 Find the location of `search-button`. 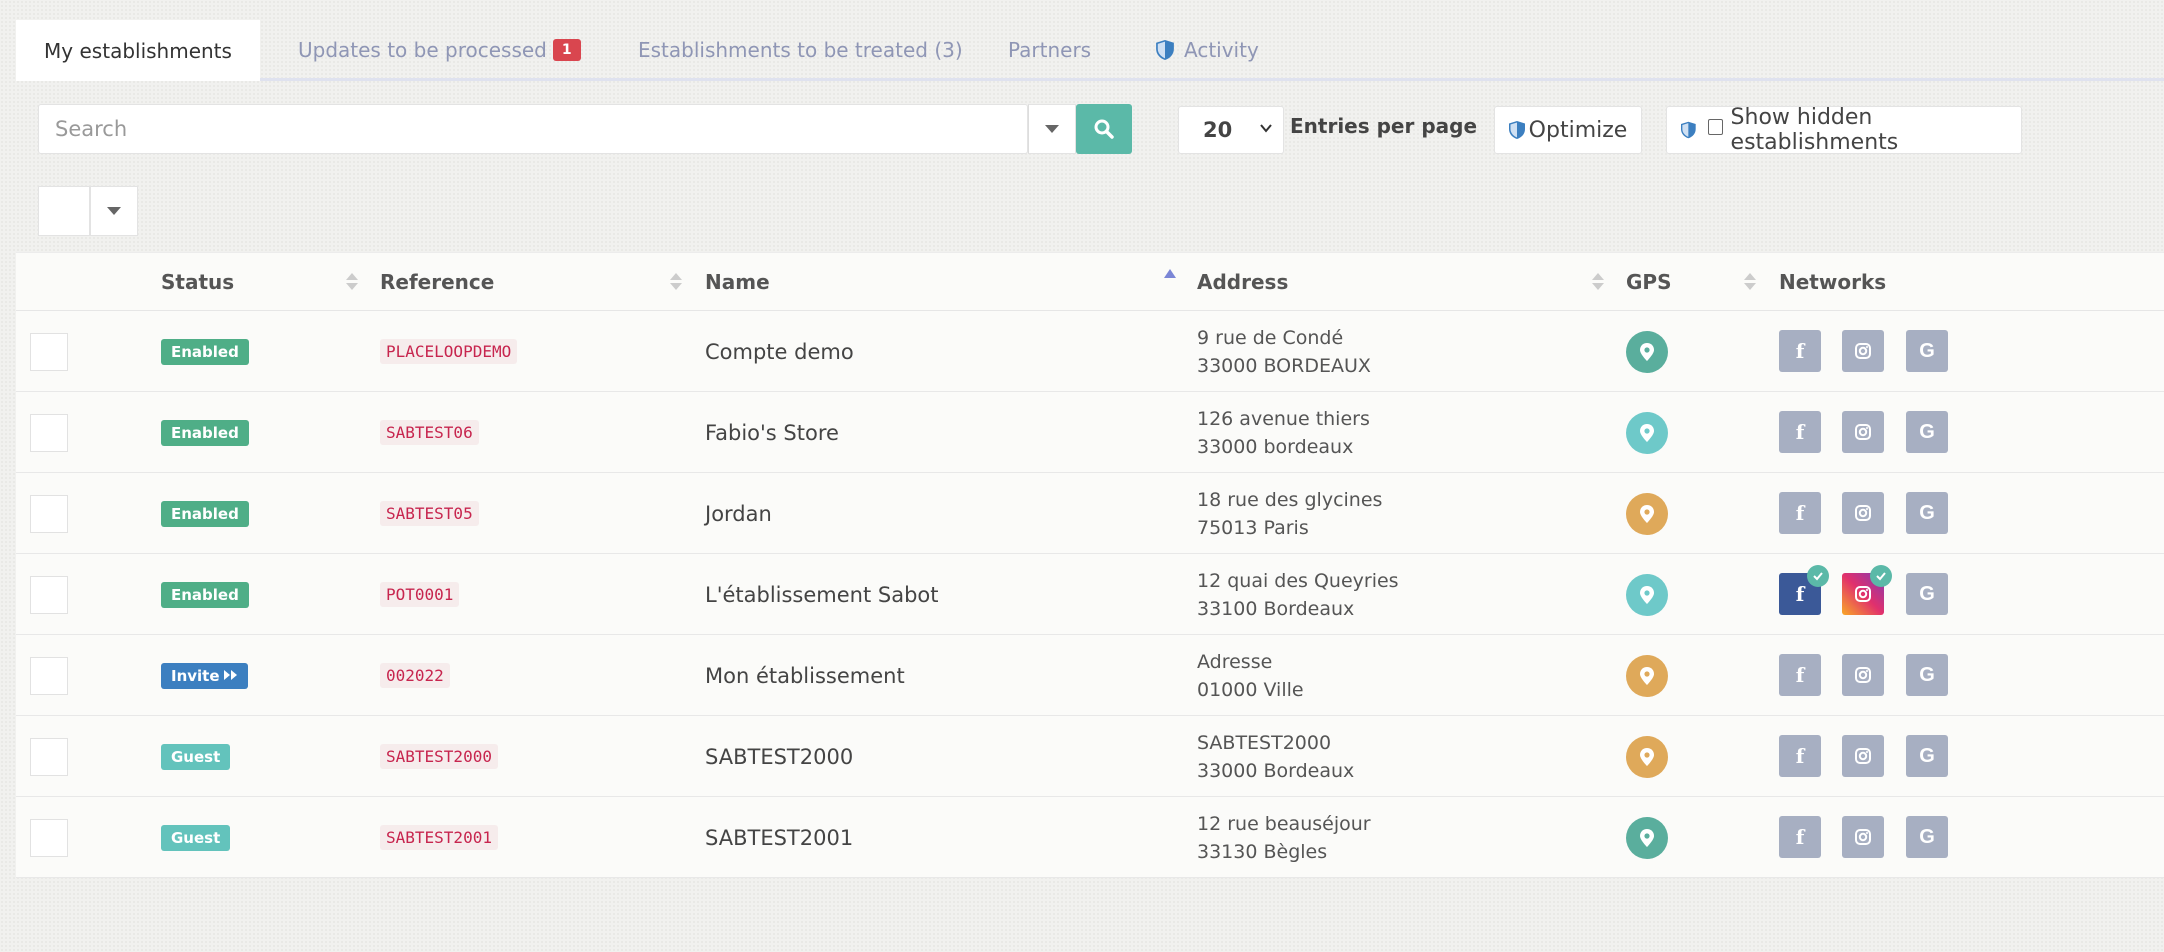

search-button is located at coordinates (1104, 129).